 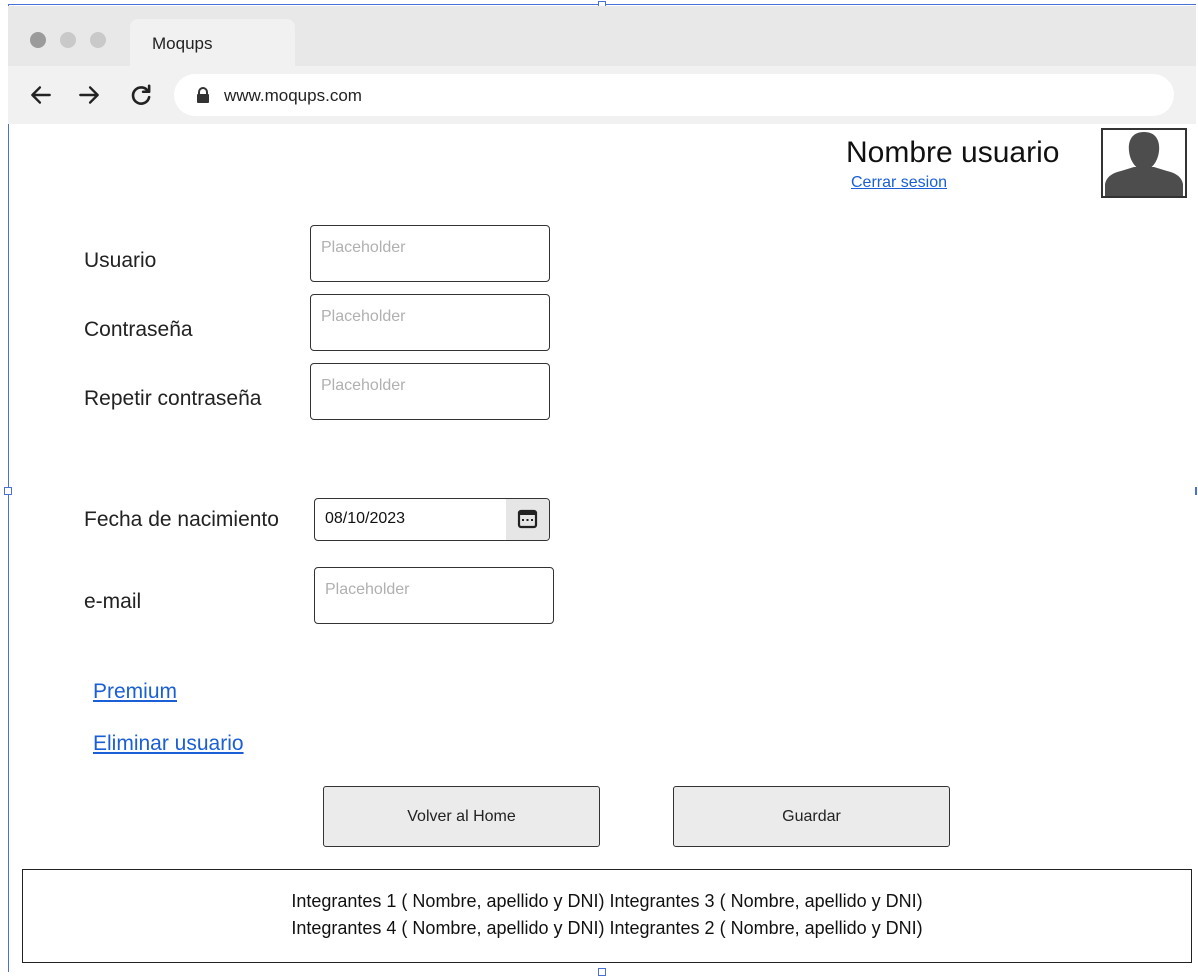 What do you see at coordinates (461, 816) in the screenshot?
I see `back-home-button: Volver al Home` at bounding box center [461, 816].